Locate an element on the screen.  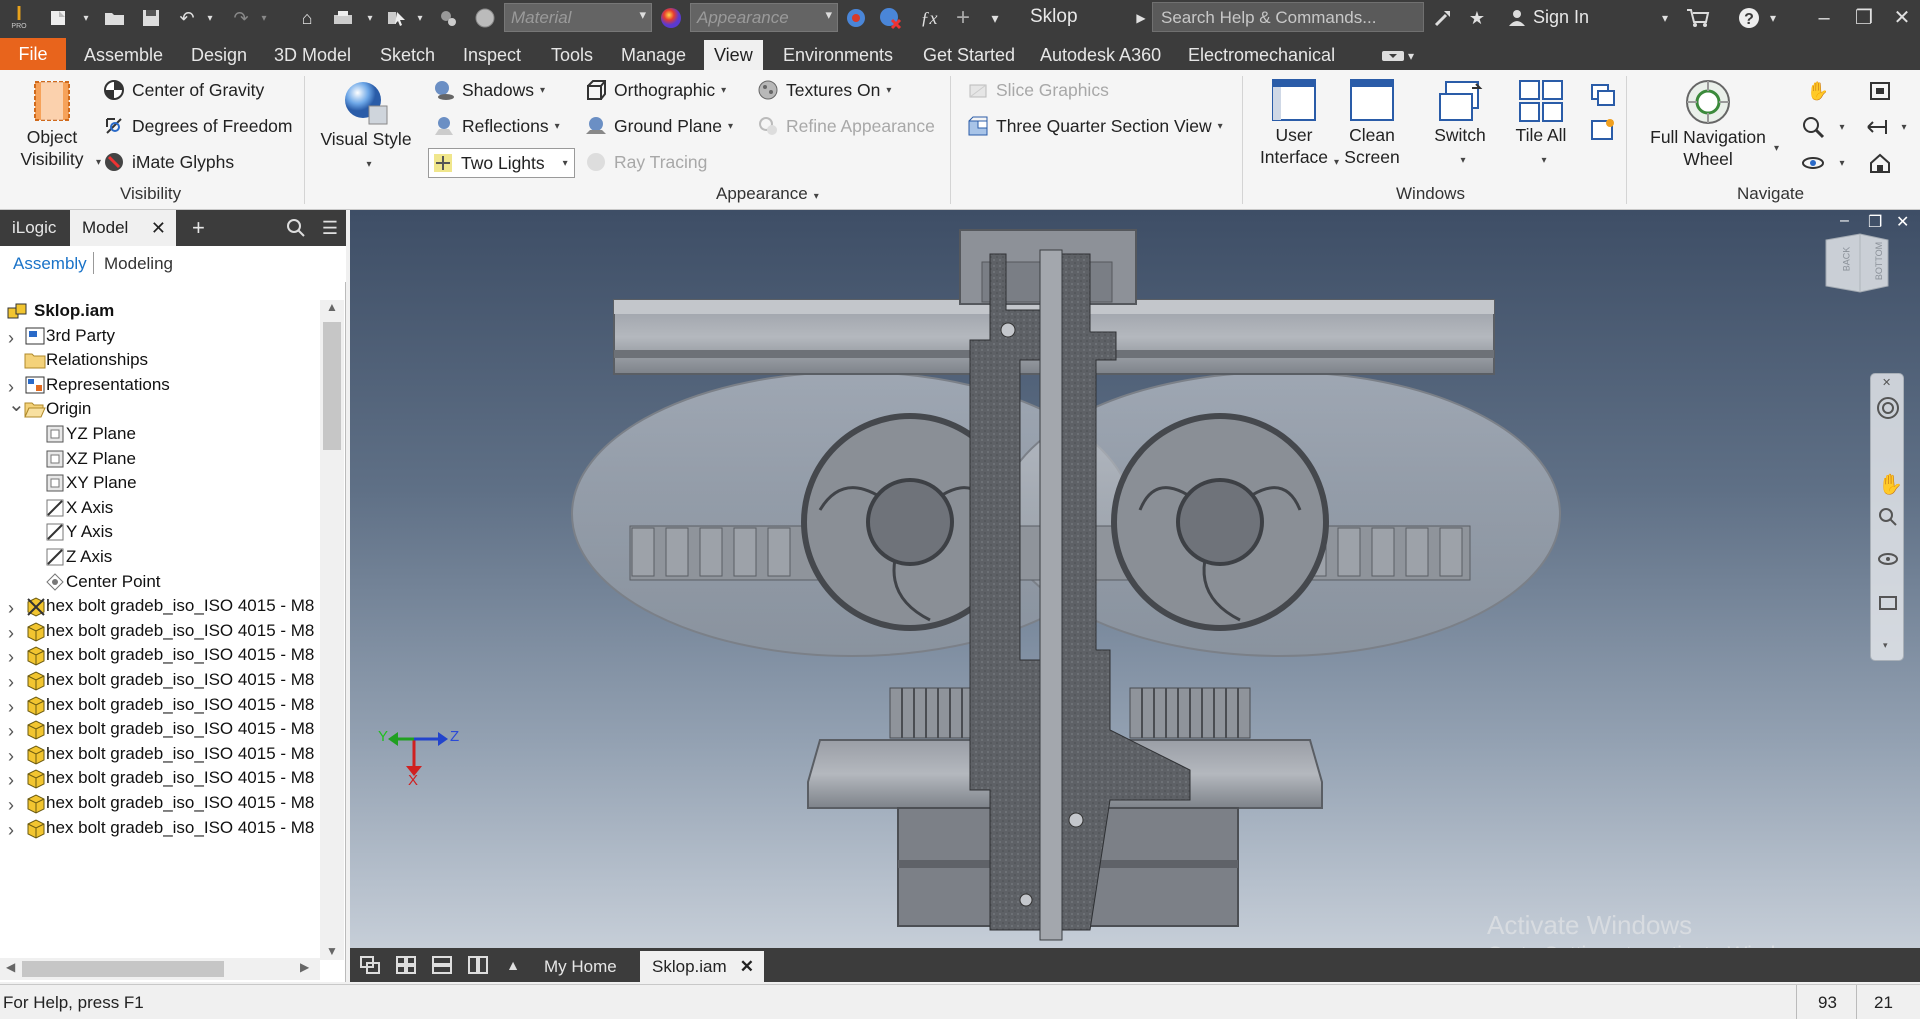
refine-appearance-button: Refine Appearance is located at coordinates (845, 126).